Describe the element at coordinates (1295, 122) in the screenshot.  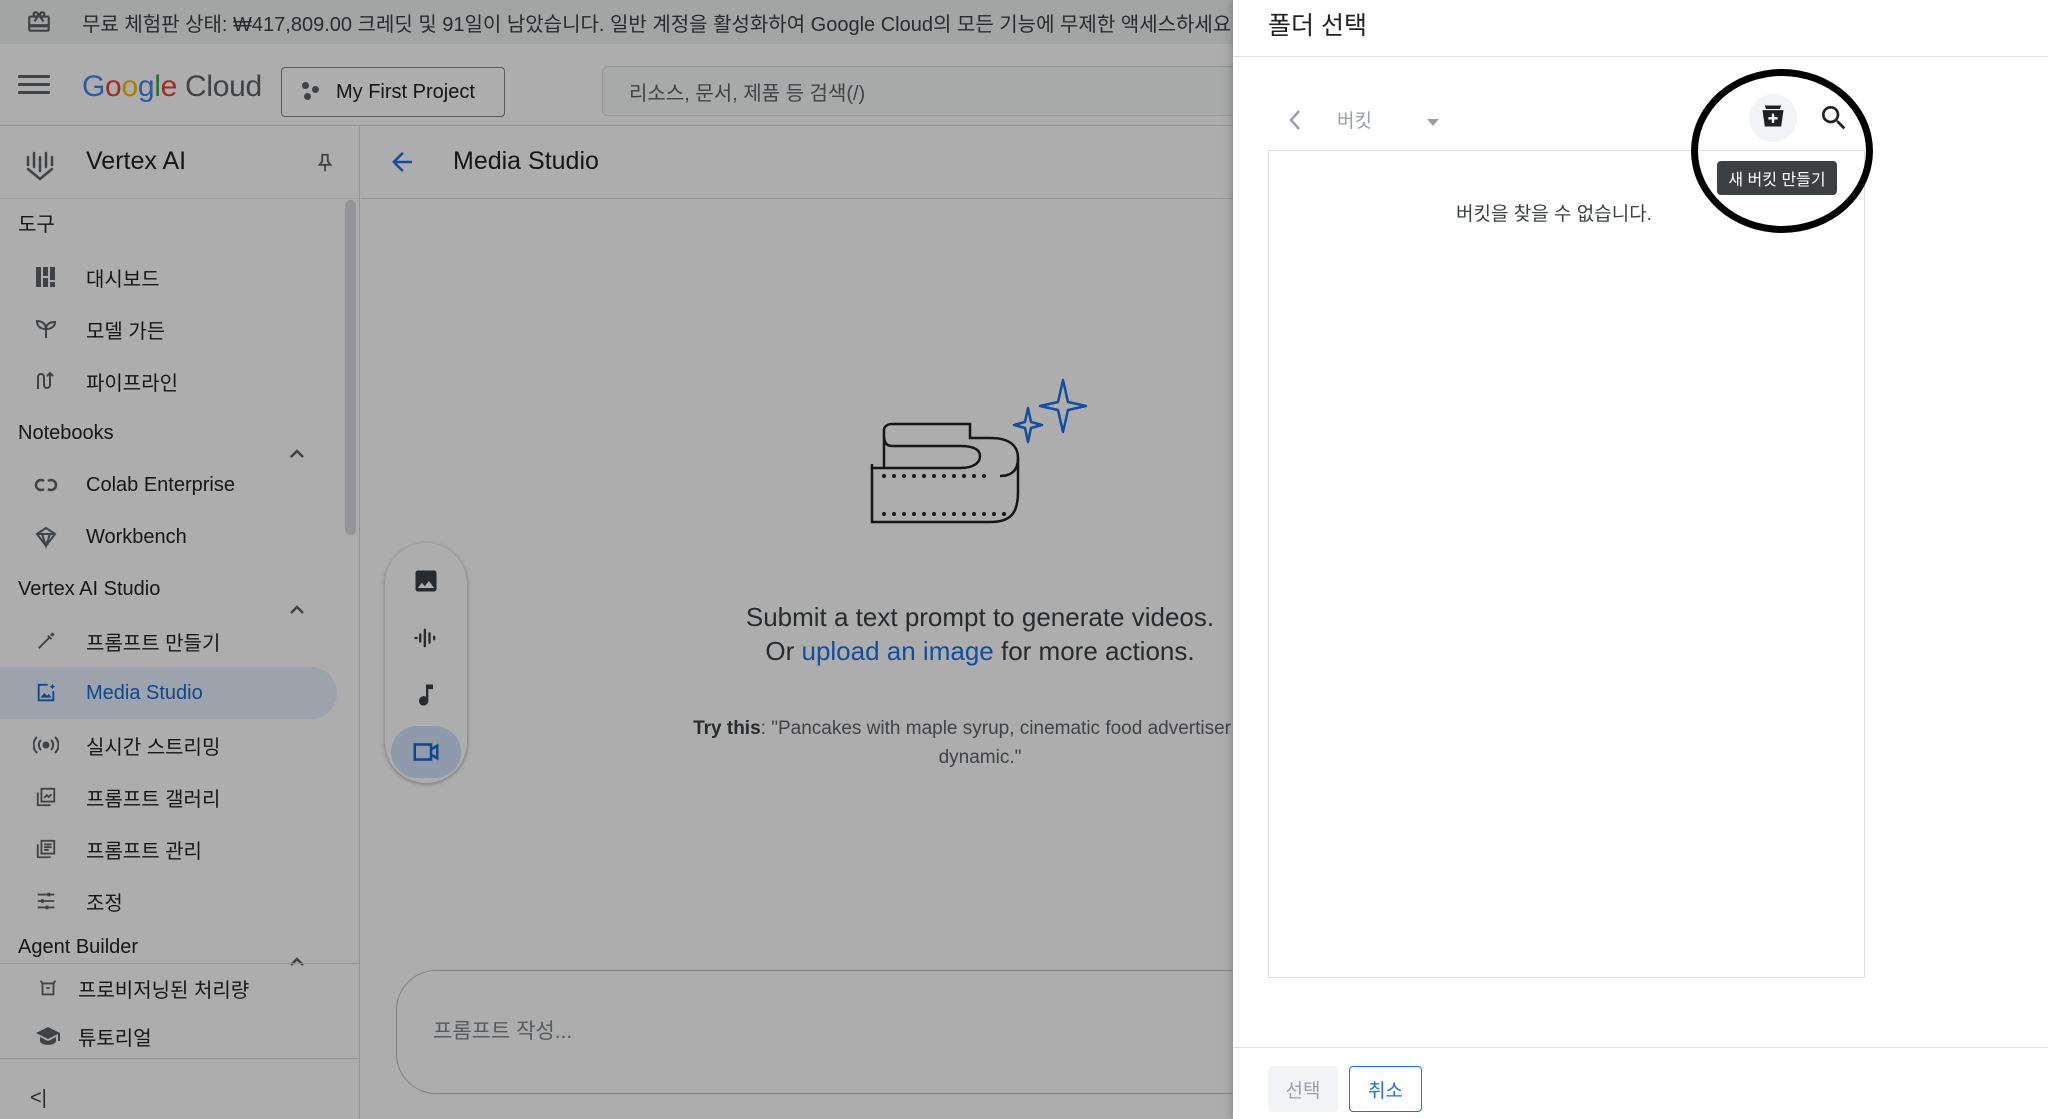
I see `chevron-left-icon` at that location.